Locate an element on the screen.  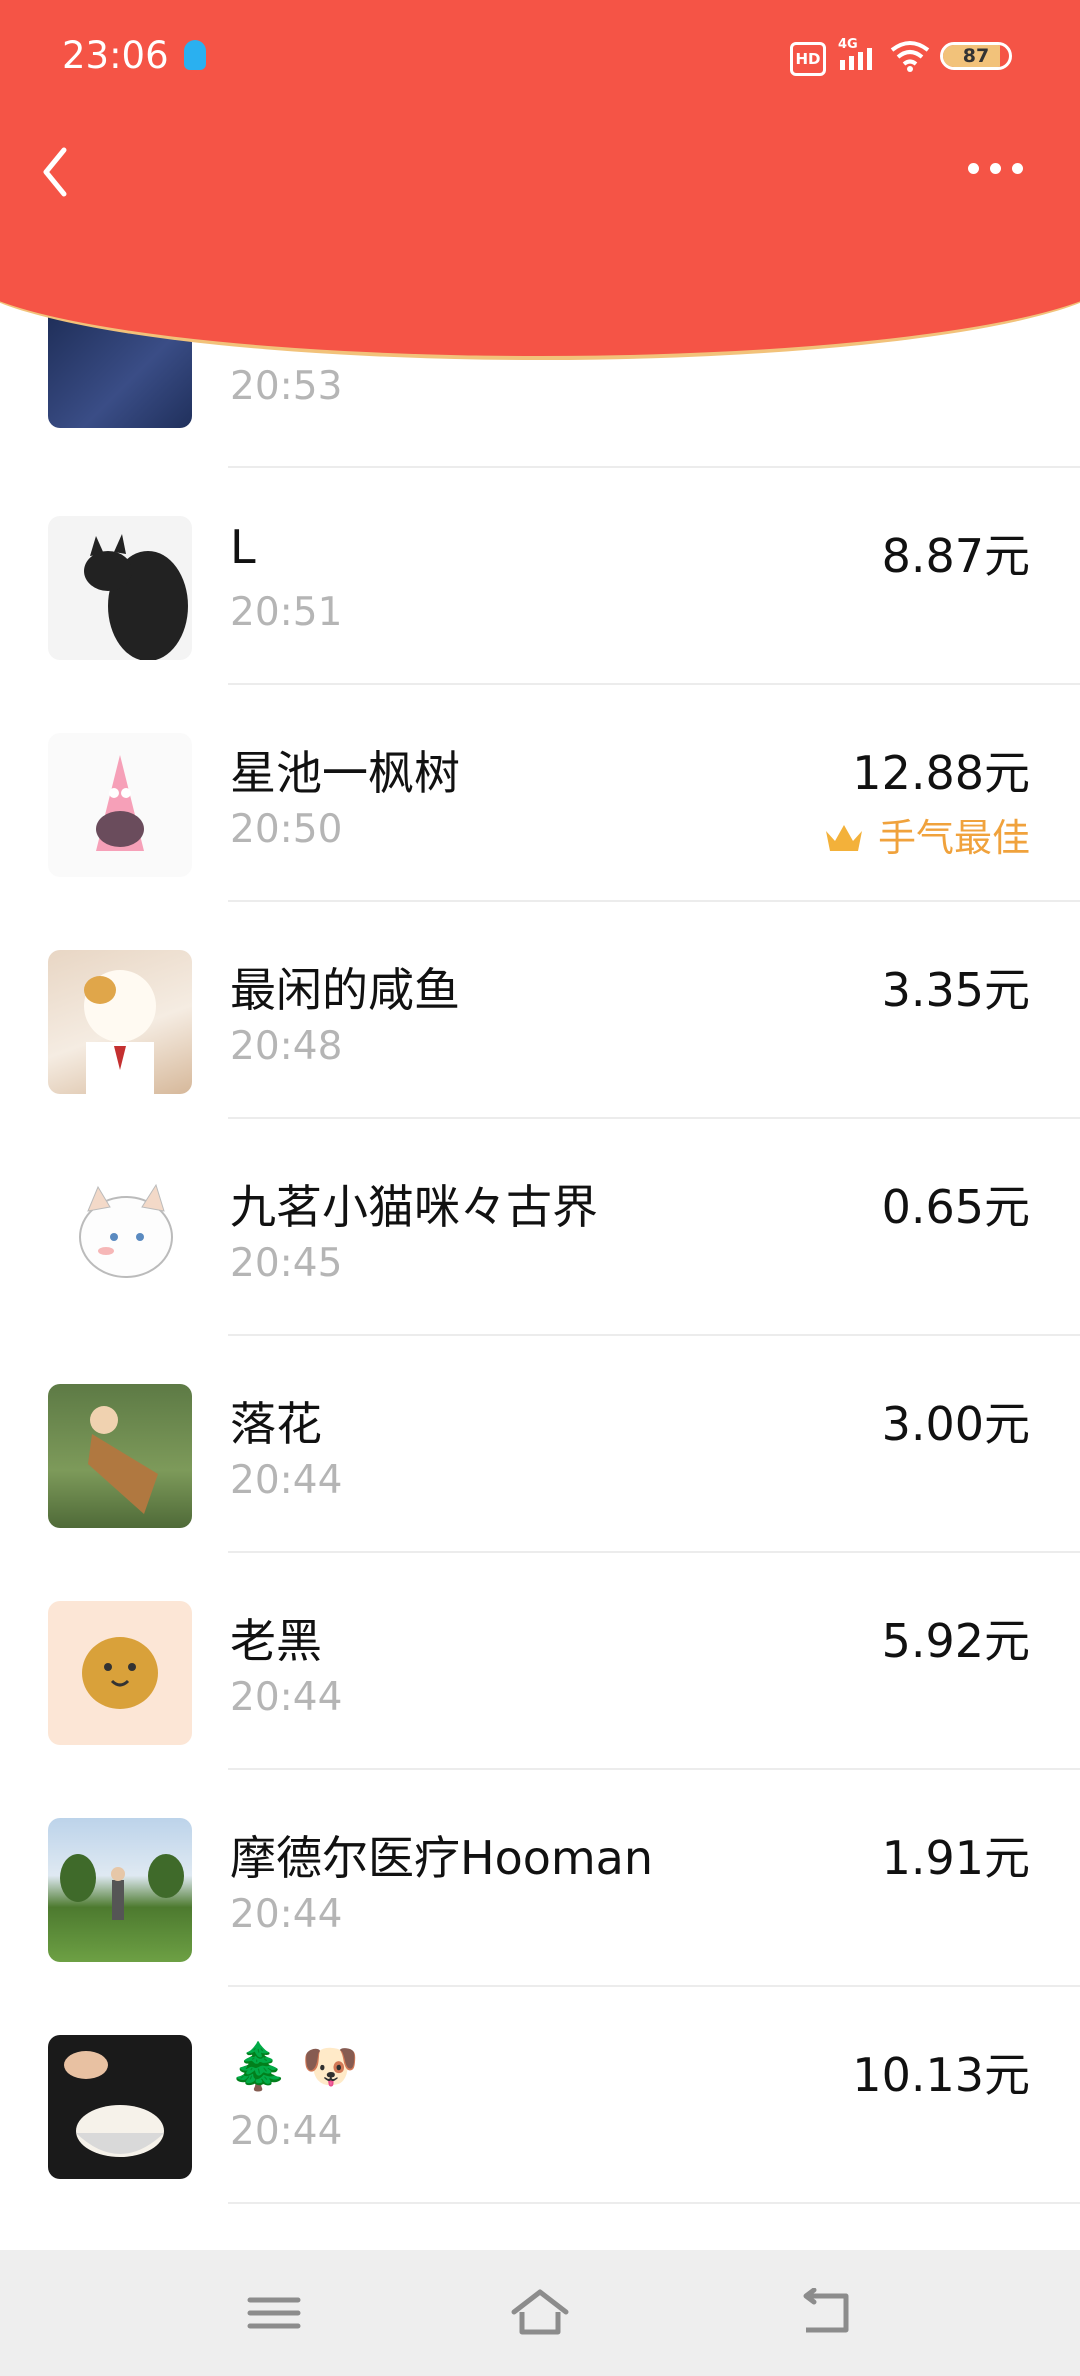
packet-amount: 12.88元 is located at coordinates (941, 773).